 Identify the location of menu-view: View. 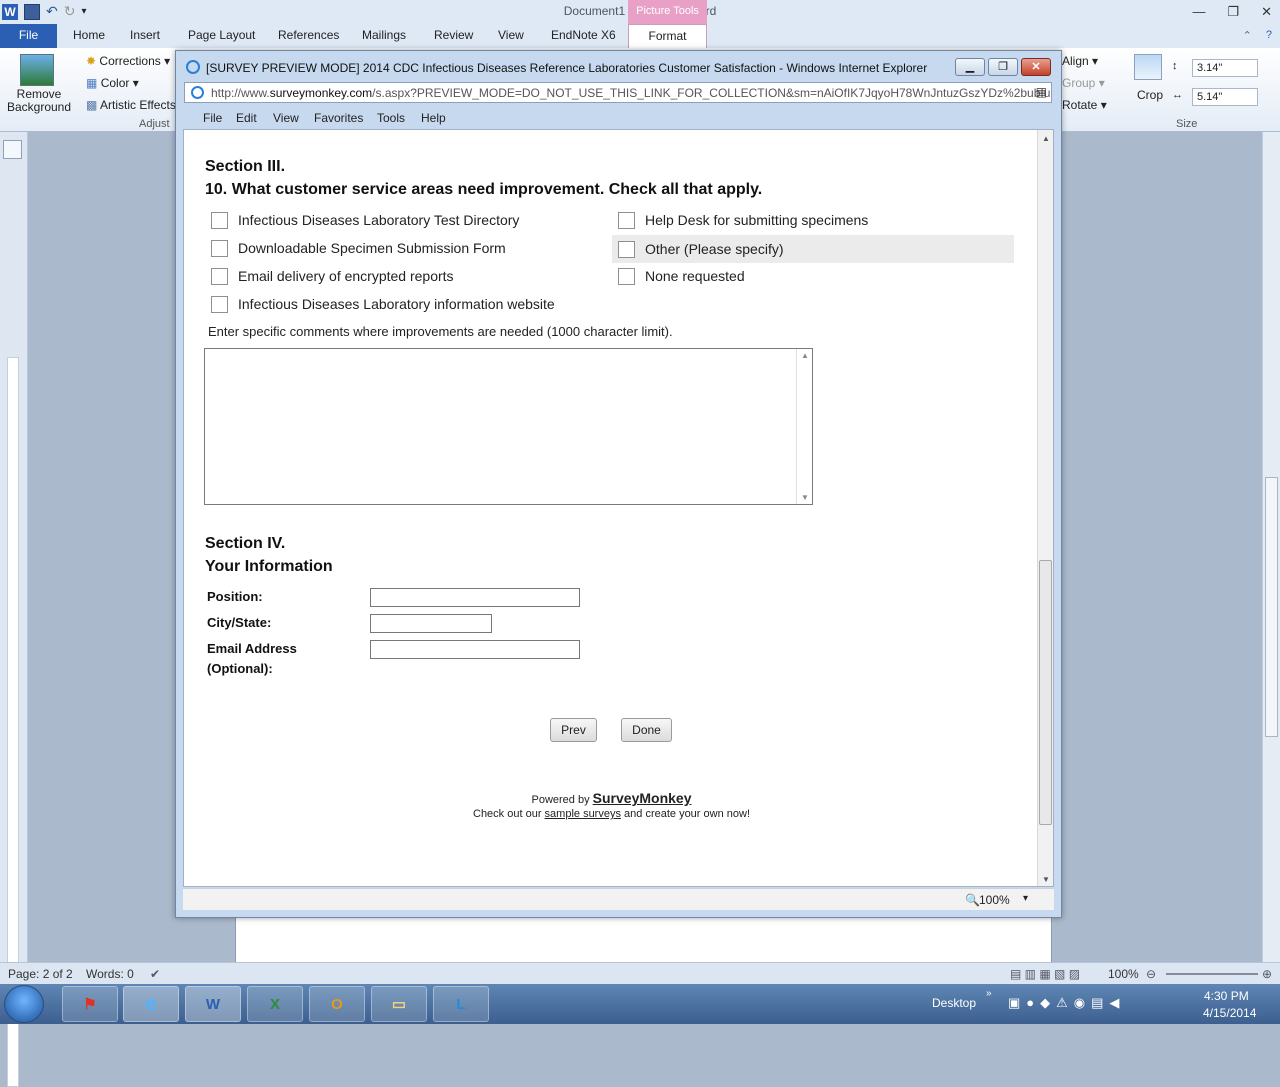
(286, 118).